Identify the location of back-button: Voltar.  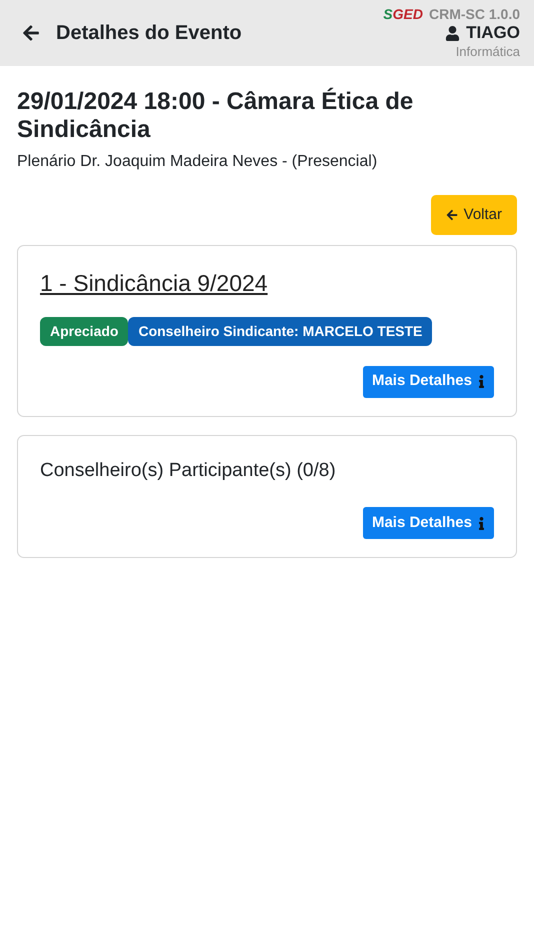
(473, 215).